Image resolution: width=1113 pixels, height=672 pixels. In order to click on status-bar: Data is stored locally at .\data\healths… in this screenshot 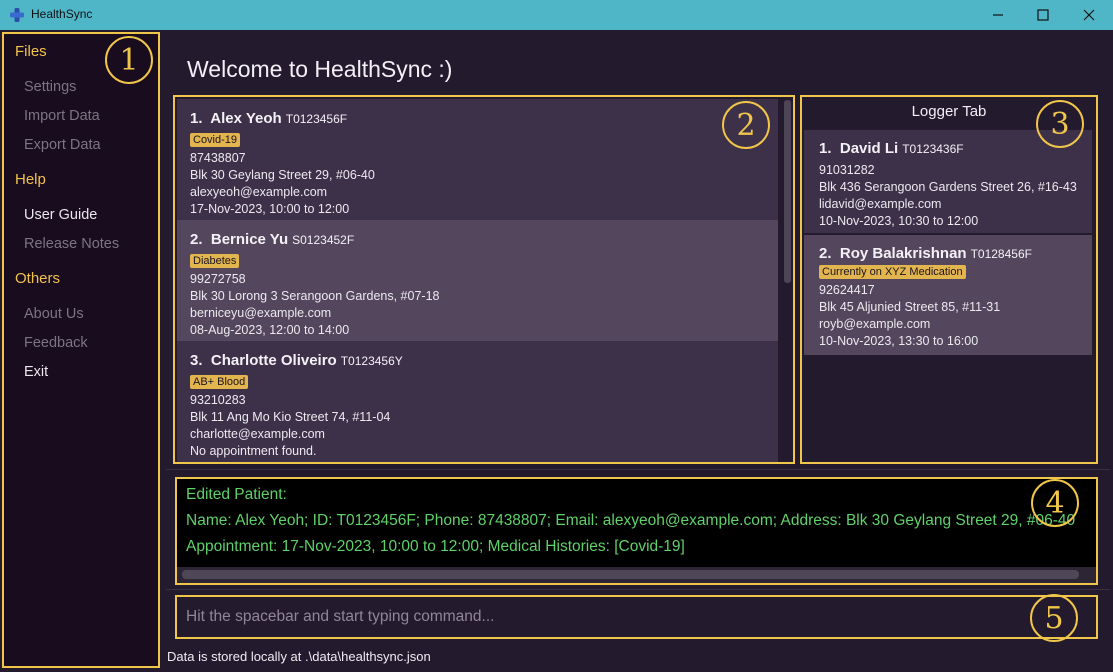, I will do `click(299, 656)`.